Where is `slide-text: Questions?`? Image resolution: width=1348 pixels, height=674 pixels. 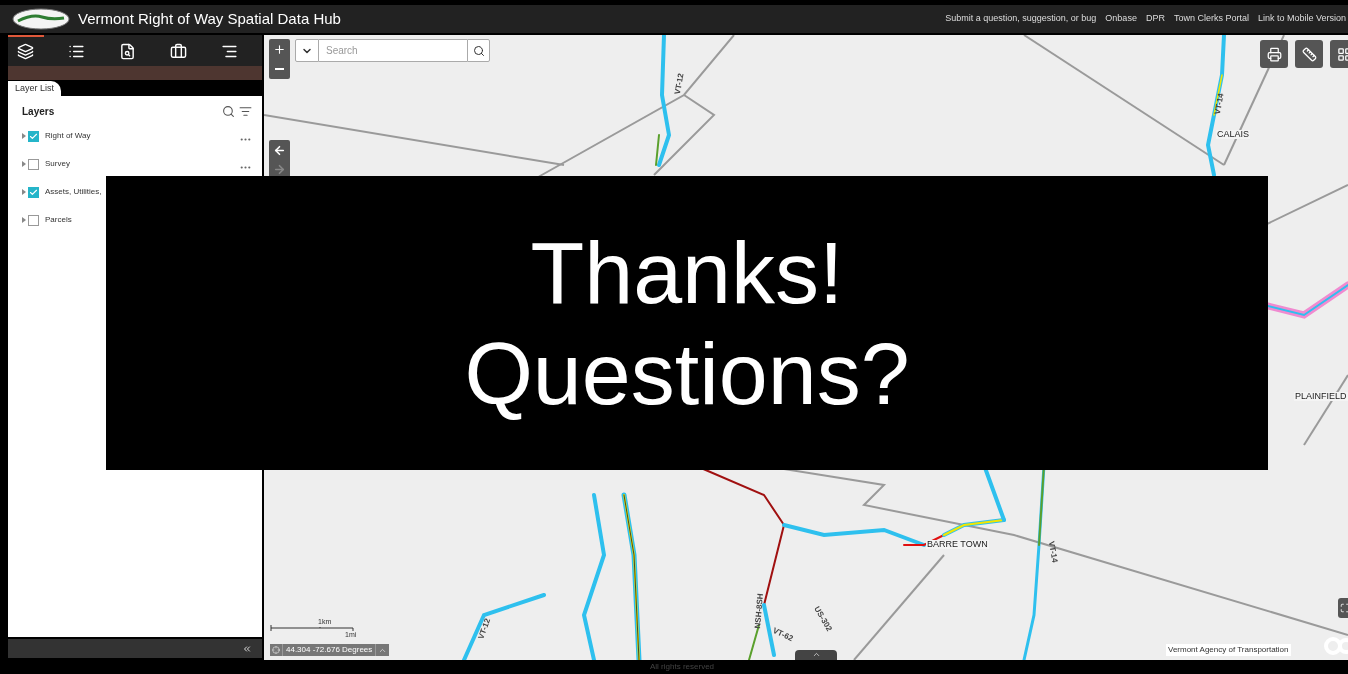
slide-text: Questions? is located at coordinates (687, 374).